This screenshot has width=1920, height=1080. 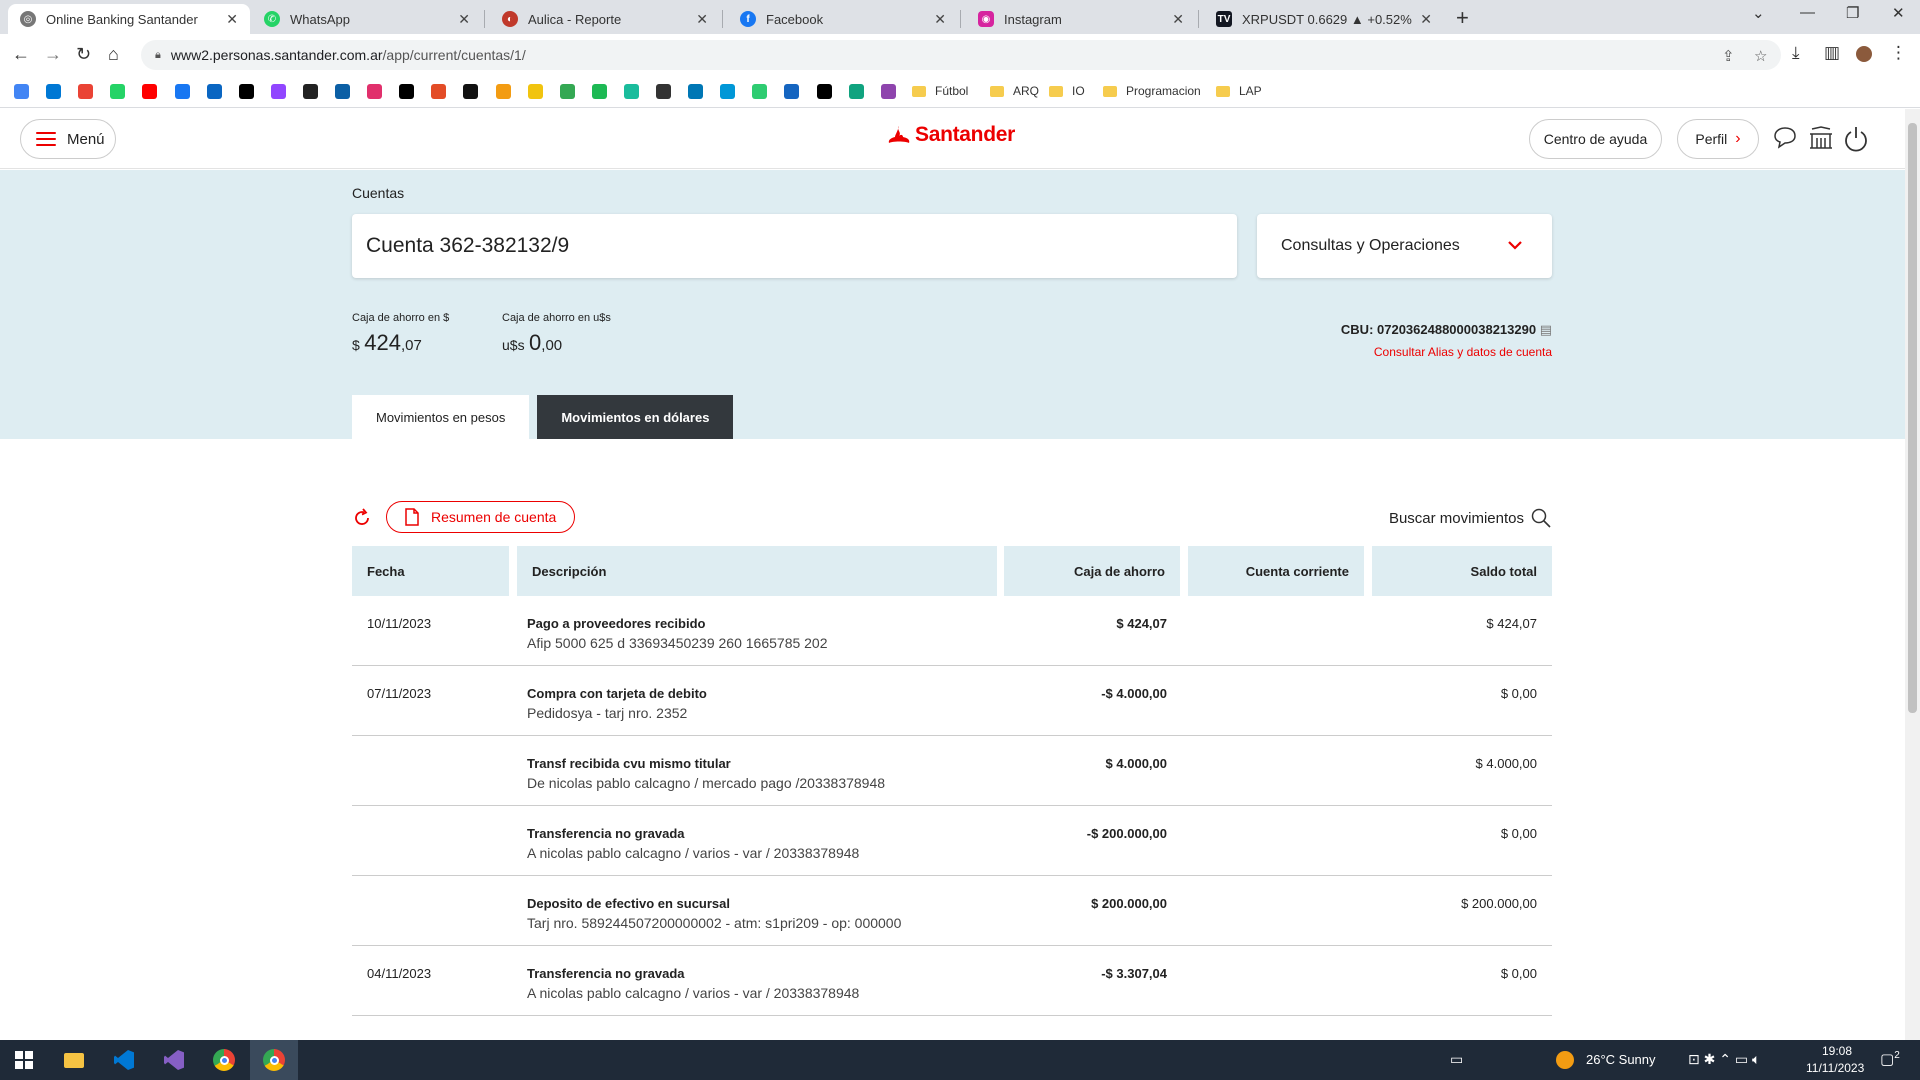 What do you see at coordinates (274, 1060) in the screenshot?
I see `chrome-app-active` at bounding box center [274, 1060].